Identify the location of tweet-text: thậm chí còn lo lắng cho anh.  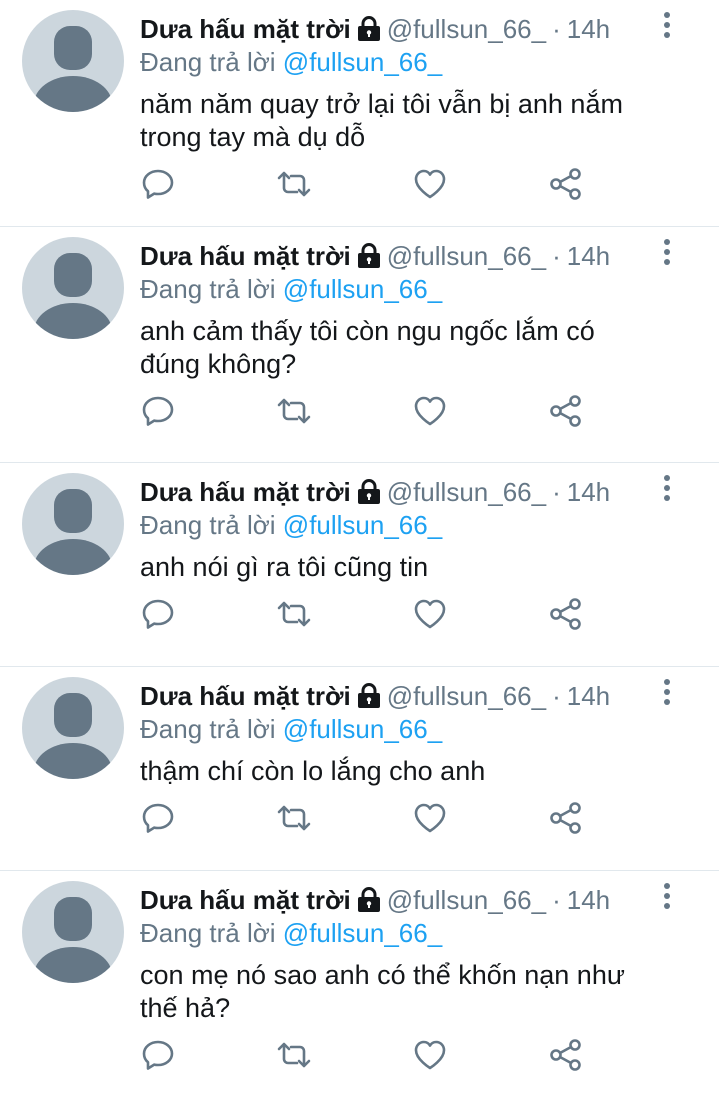
(313, 771).